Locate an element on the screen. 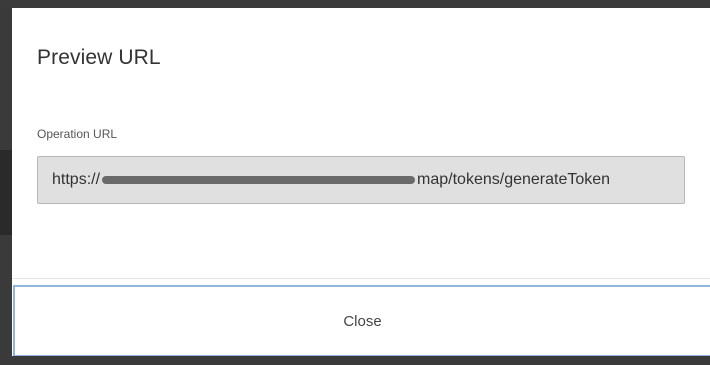 The height and width of the screenshot is (365, 710). modal-backdrop-bottom is located at coordinates (355, 360).